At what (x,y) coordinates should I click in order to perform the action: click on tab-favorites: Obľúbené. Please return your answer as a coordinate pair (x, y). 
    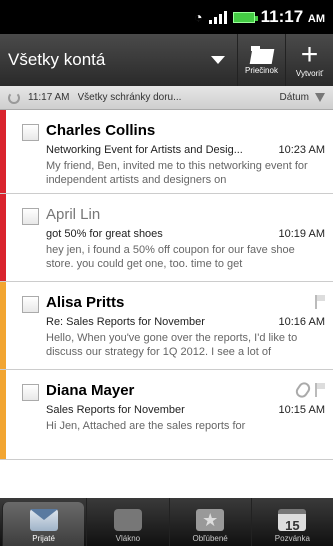
    Looking at the image, I should click on (209, 522).